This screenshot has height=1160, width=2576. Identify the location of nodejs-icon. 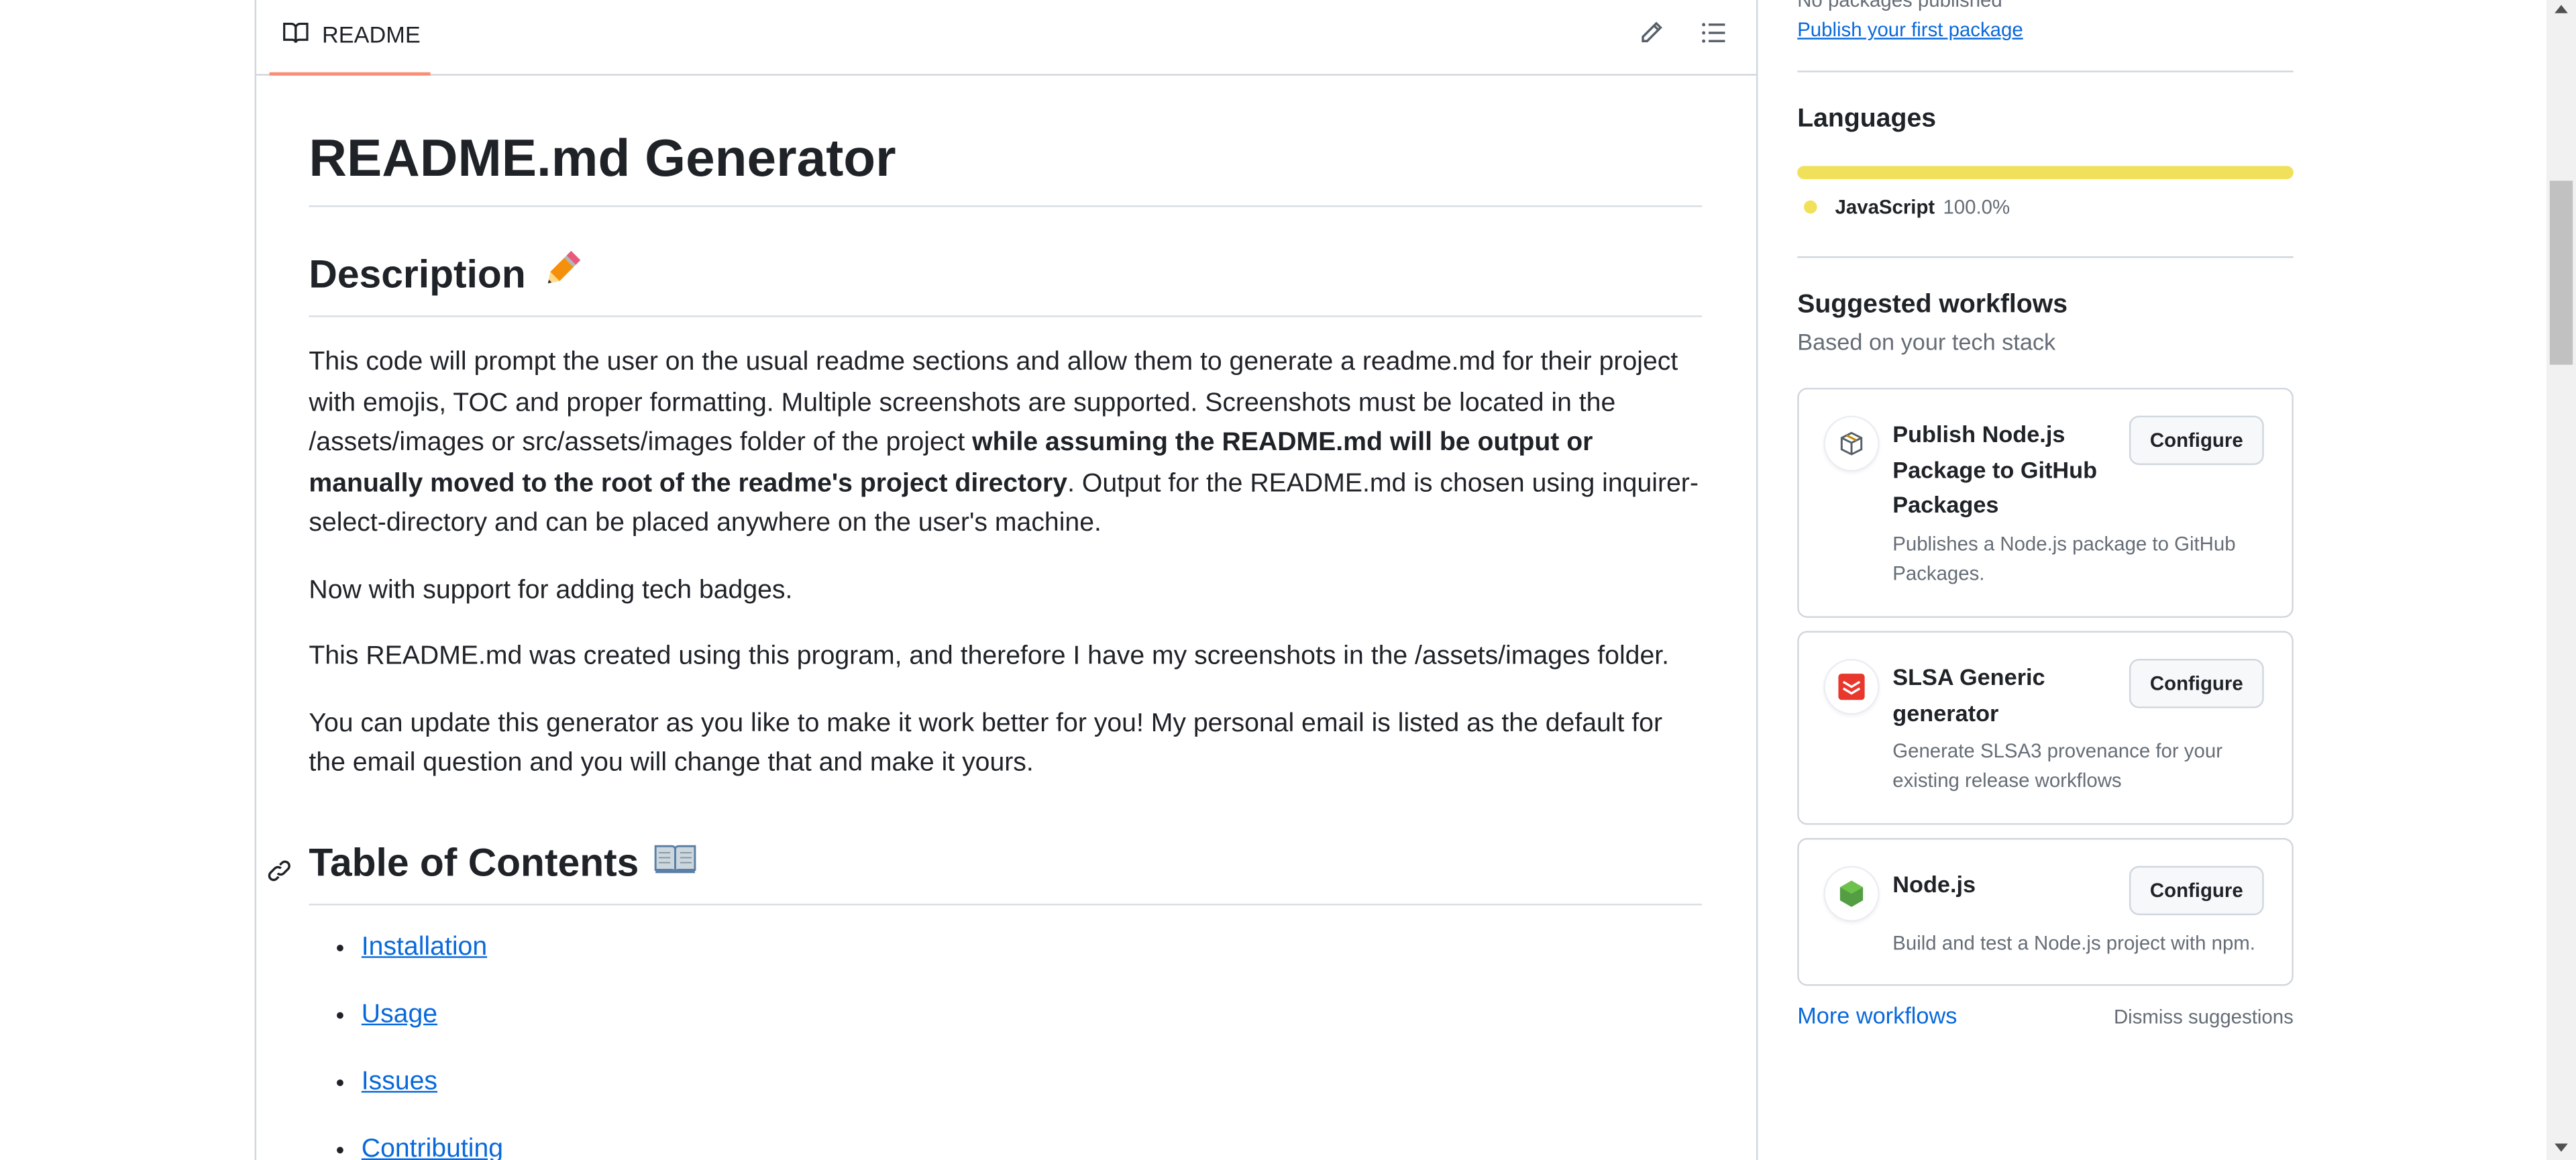
(1851, 893).